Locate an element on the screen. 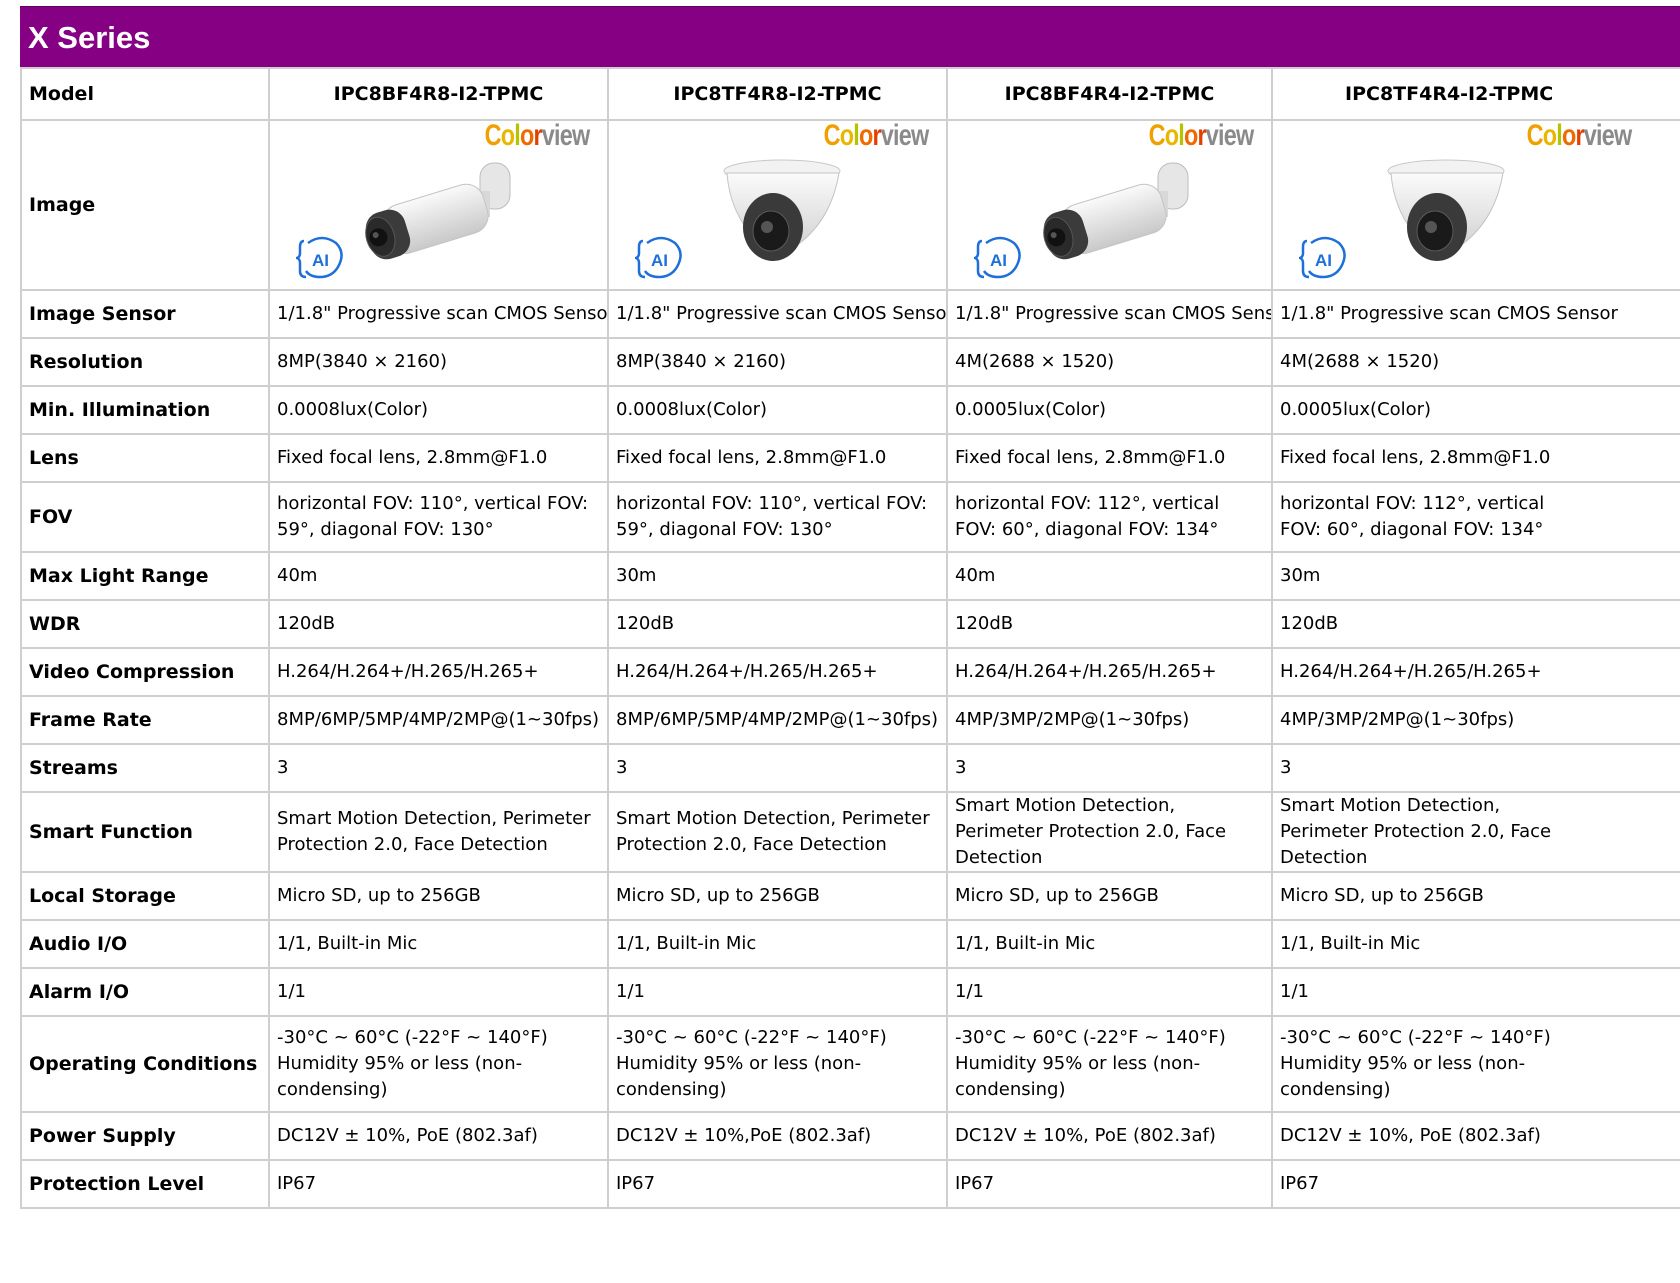  row-label: Protection Level is located at coordinates (145, 1184).